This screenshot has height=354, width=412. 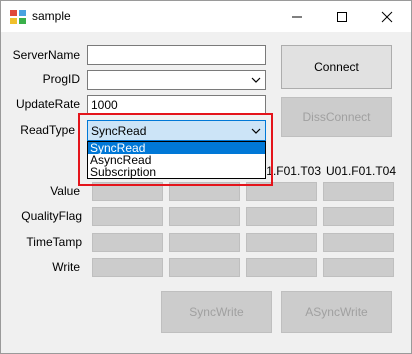 I want to click on server-name-input, so click(x=176, y=55).